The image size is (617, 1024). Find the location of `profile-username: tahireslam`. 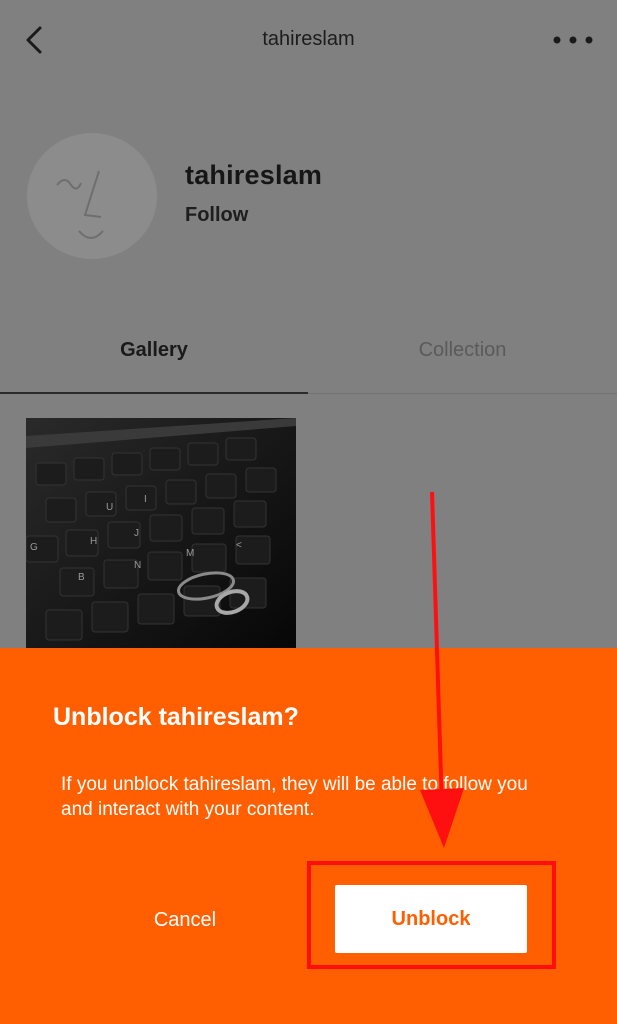

profile-username: tahireslam is located at coordinates (254, 175).